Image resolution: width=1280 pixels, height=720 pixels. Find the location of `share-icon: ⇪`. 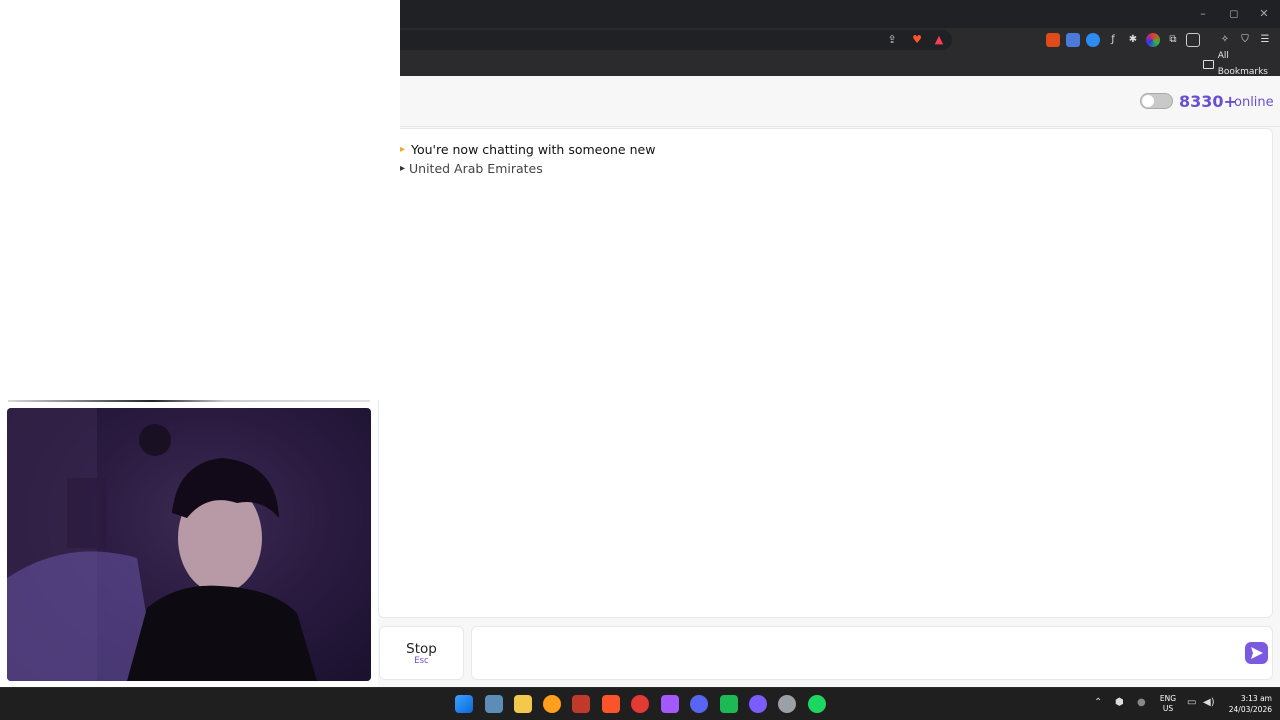

share-icon: ⇪ is located at coordinates (892, 40).